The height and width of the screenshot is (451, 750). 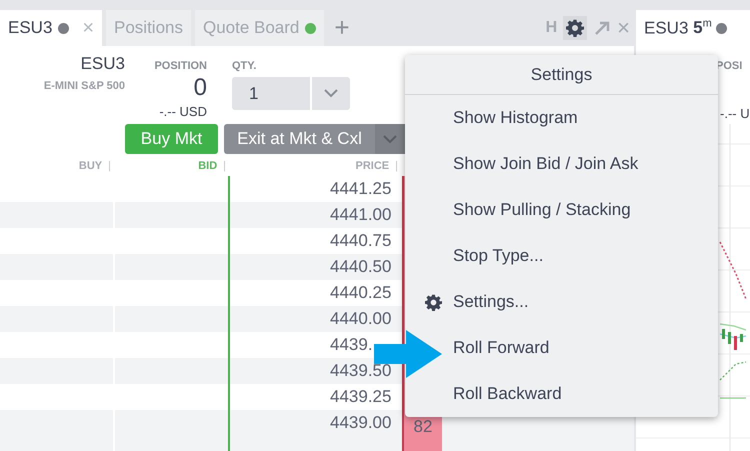 What do you see at coordinates (208, 166) in the screenshot?
I see `column-header: BID` at bounding box center [208, 166].